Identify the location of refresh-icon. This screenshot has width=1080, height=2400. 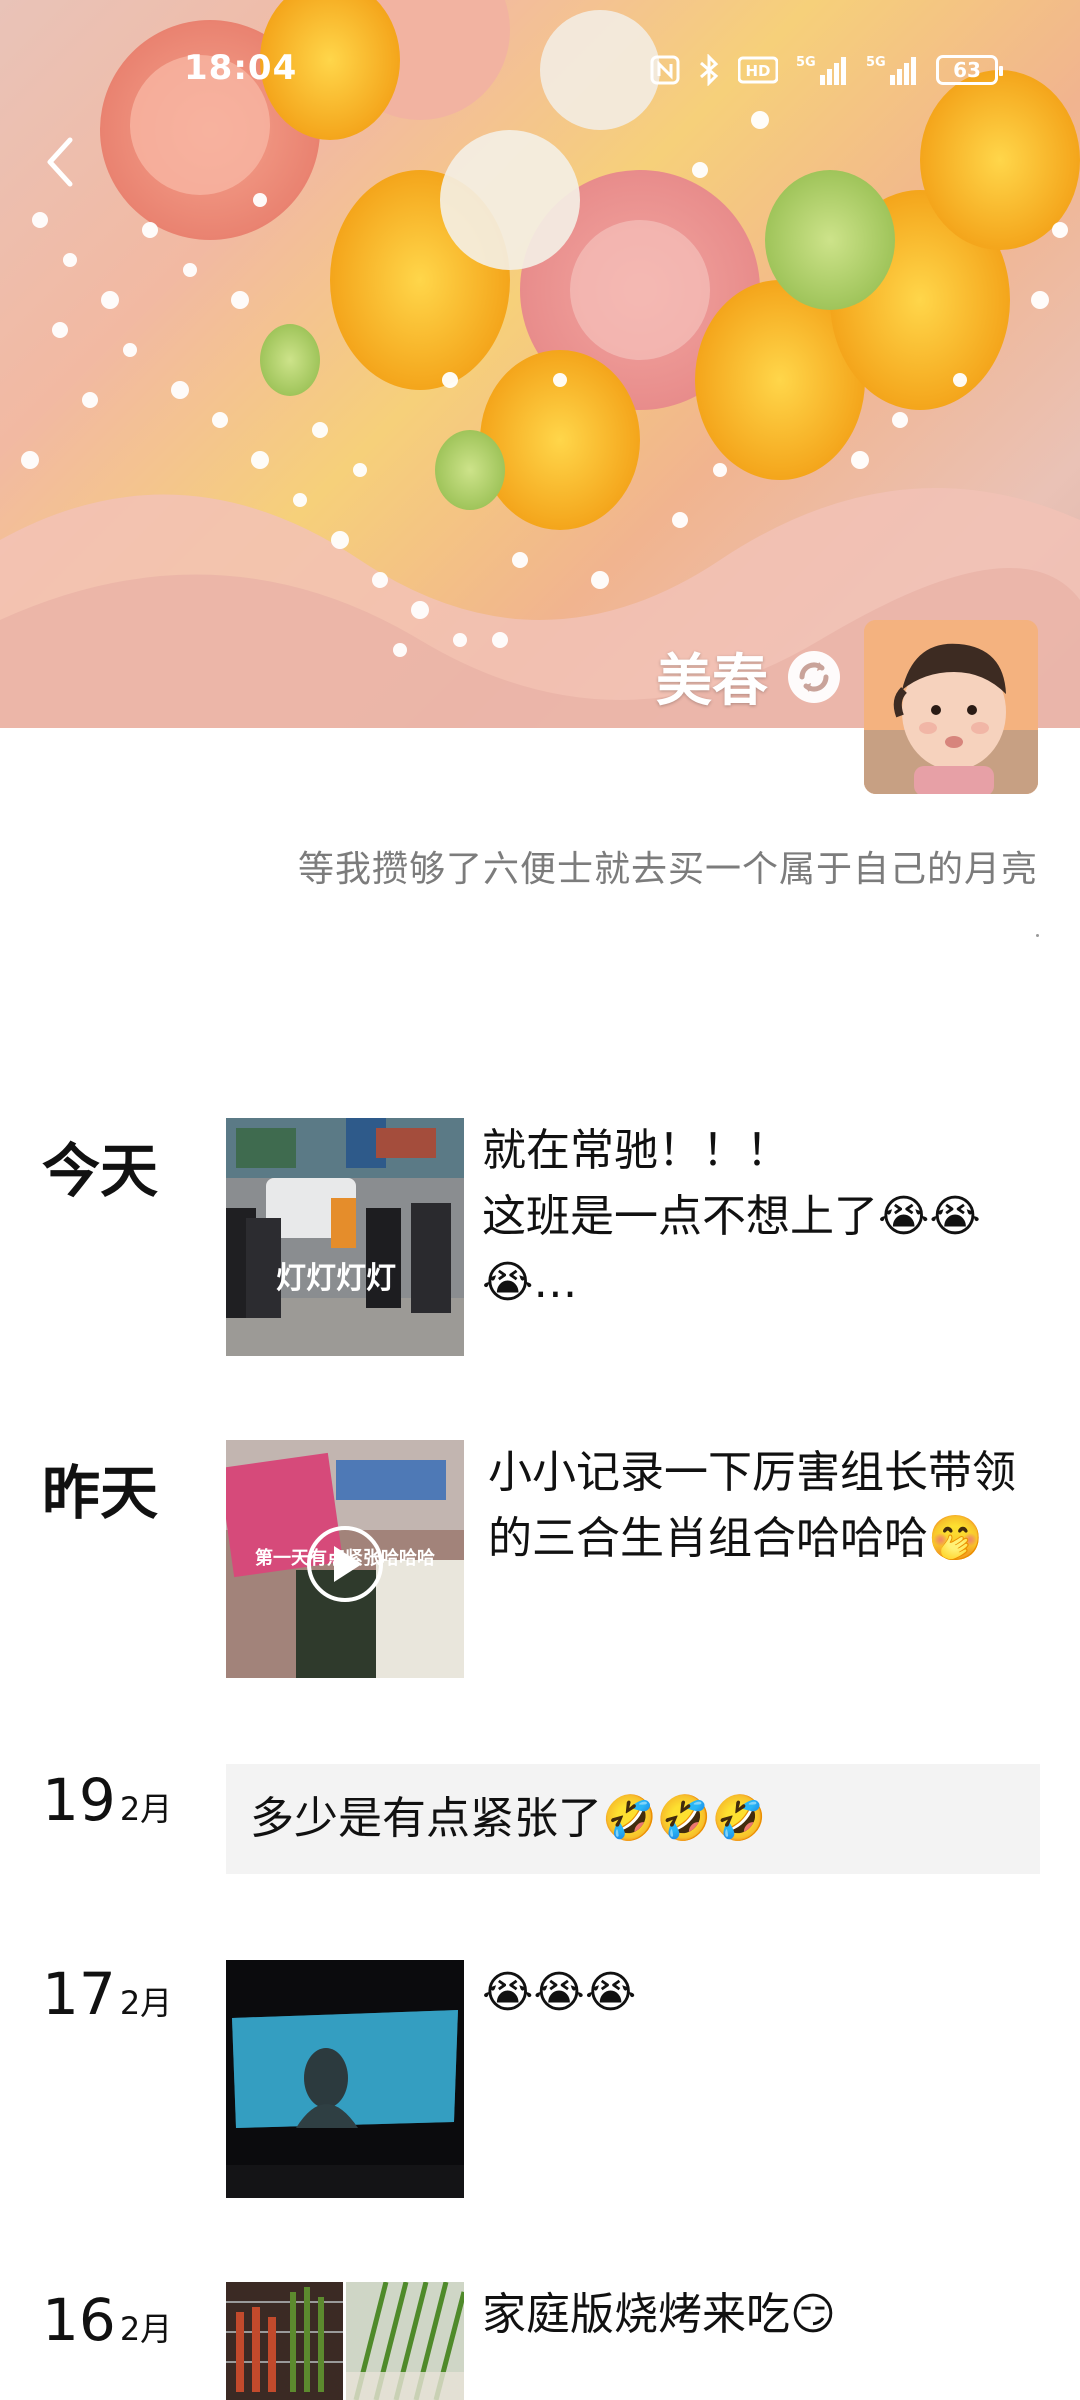
(814, 677).